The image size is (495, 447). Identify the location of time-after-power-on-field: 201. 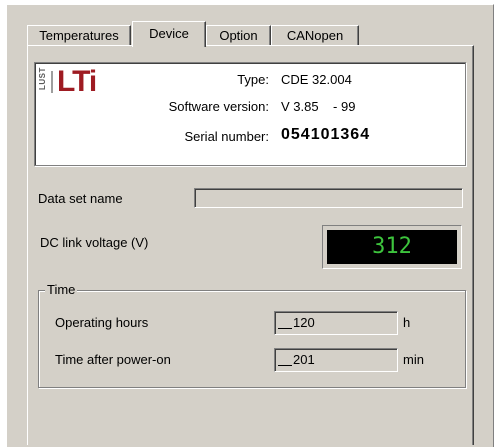
(336, 360).